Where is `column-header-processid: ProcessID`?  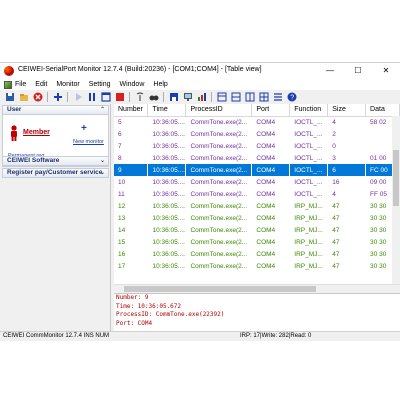 column-header-processid: ProcessID is located at coordinates (219, 110).